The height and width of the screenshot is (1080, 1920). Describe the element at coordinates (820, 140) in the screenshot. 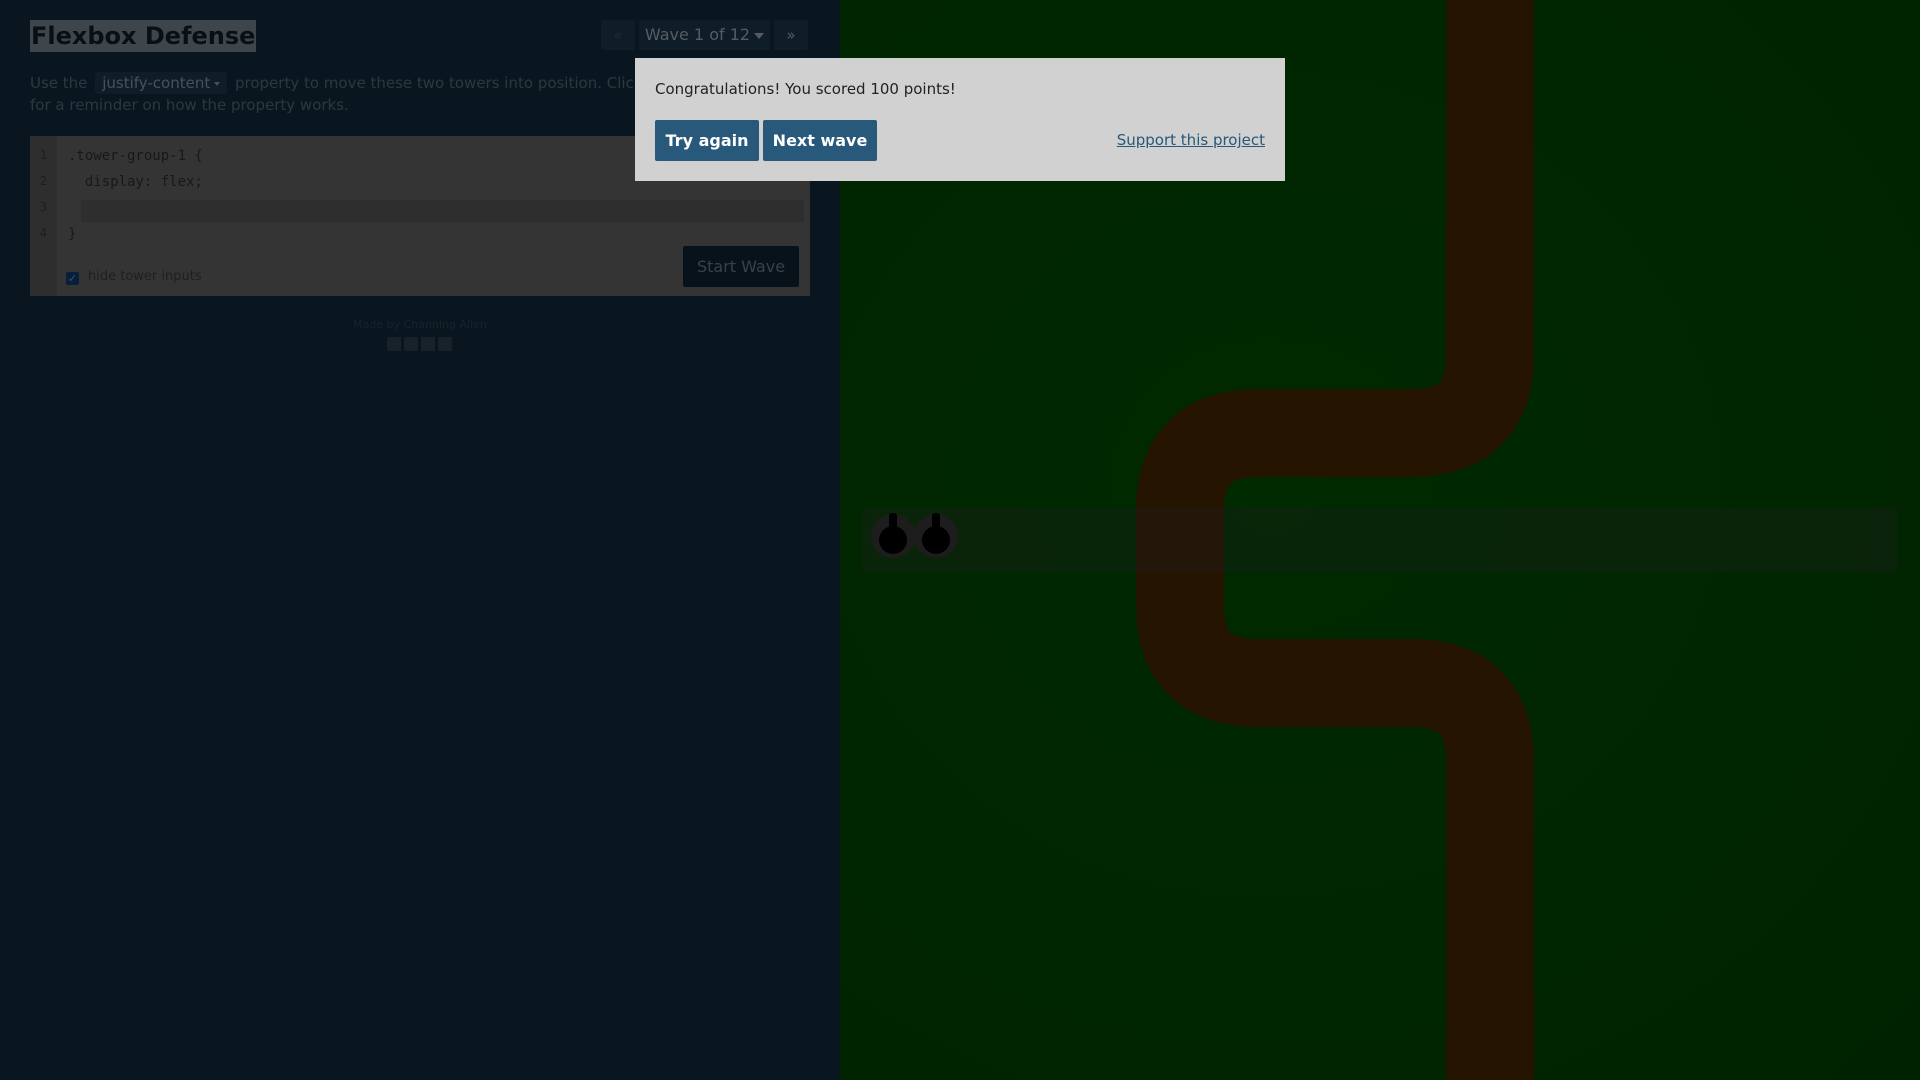

I see `next-wave-button: Next wave` at that location.